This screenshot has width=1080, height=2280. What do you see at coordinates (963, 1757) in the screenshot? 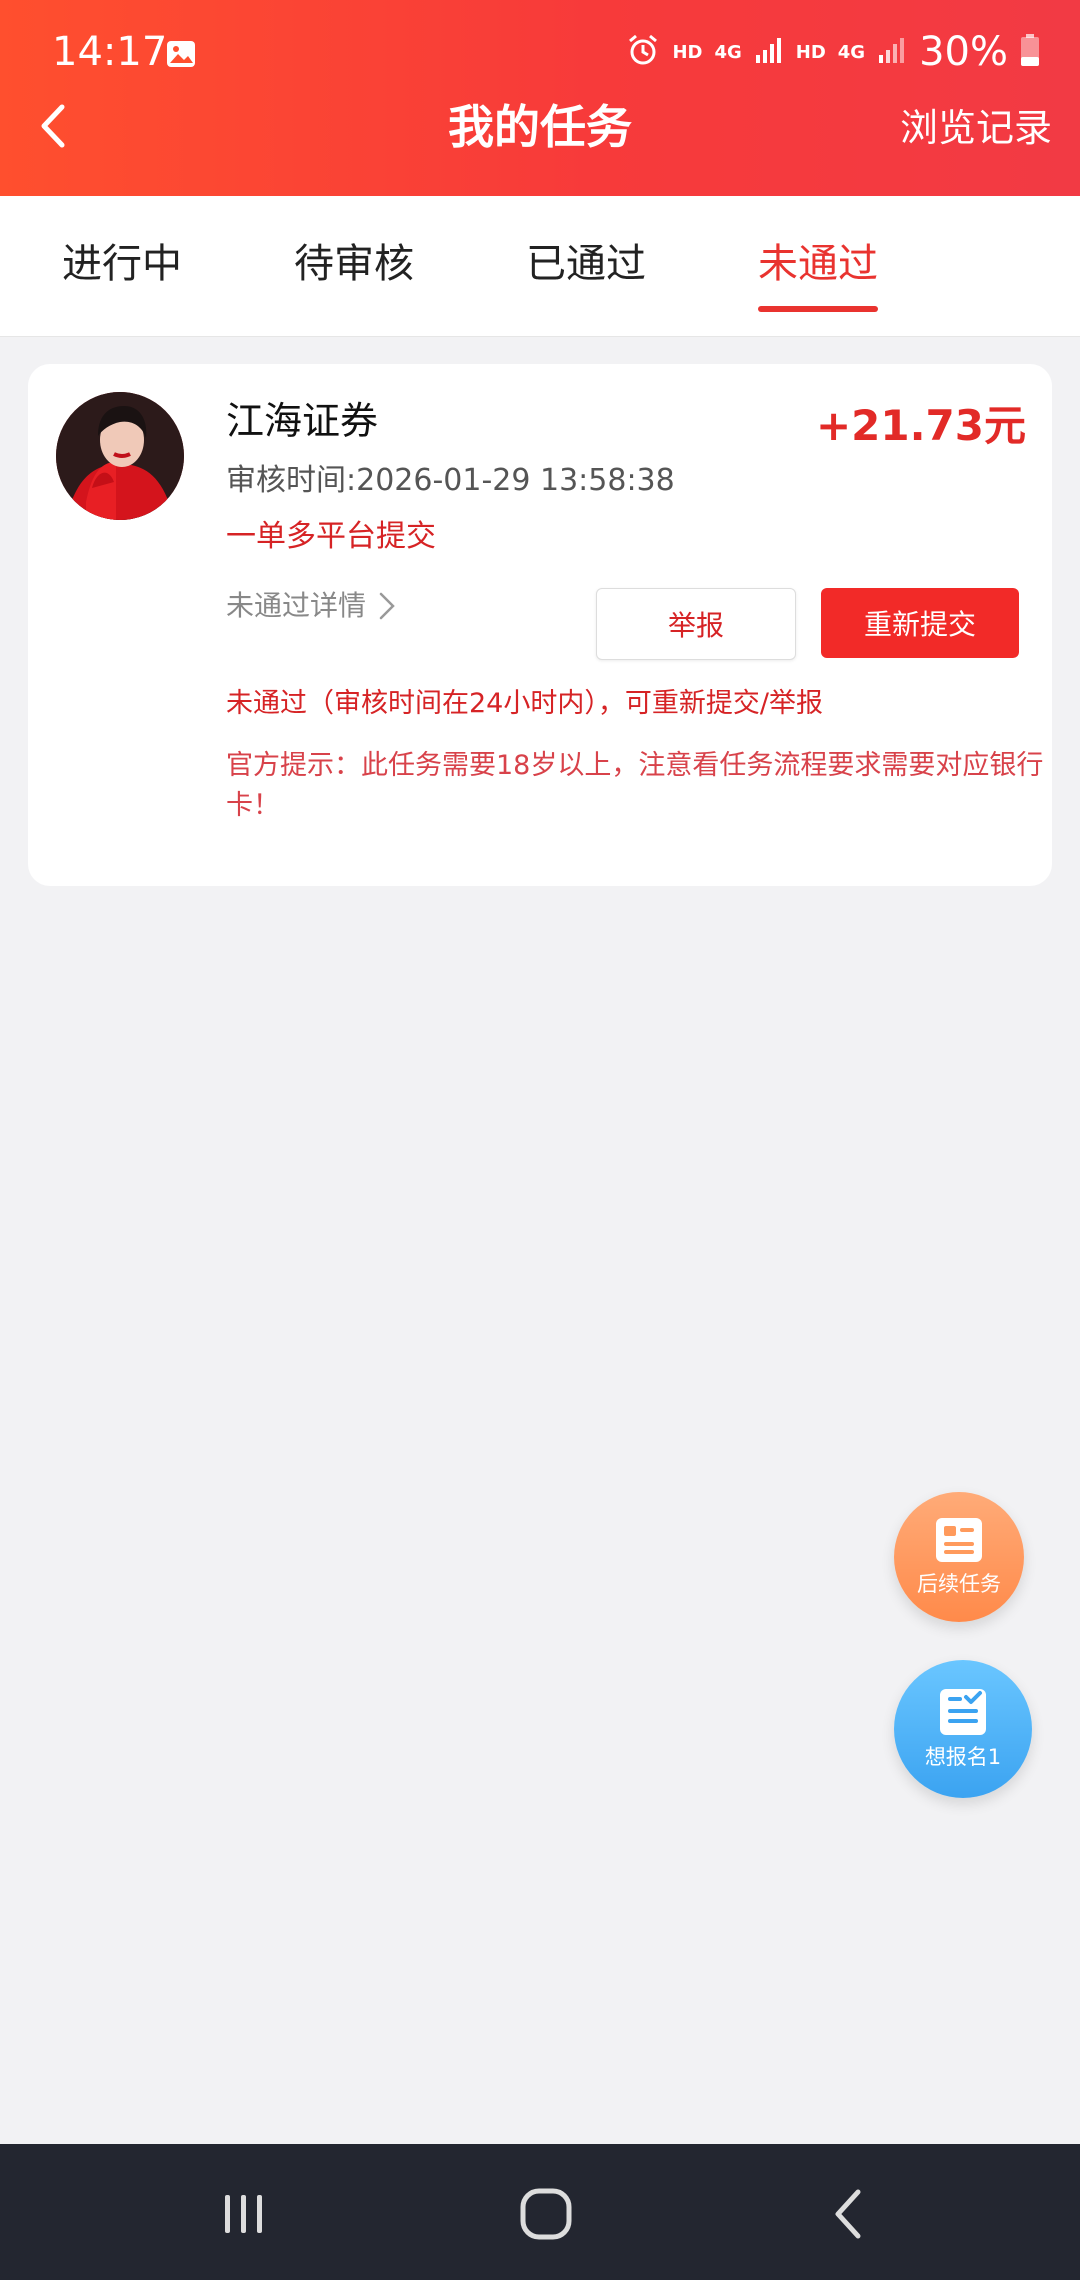
I see `want-to-enroll-label: 想报名1` at bounding box center [963, 1757].